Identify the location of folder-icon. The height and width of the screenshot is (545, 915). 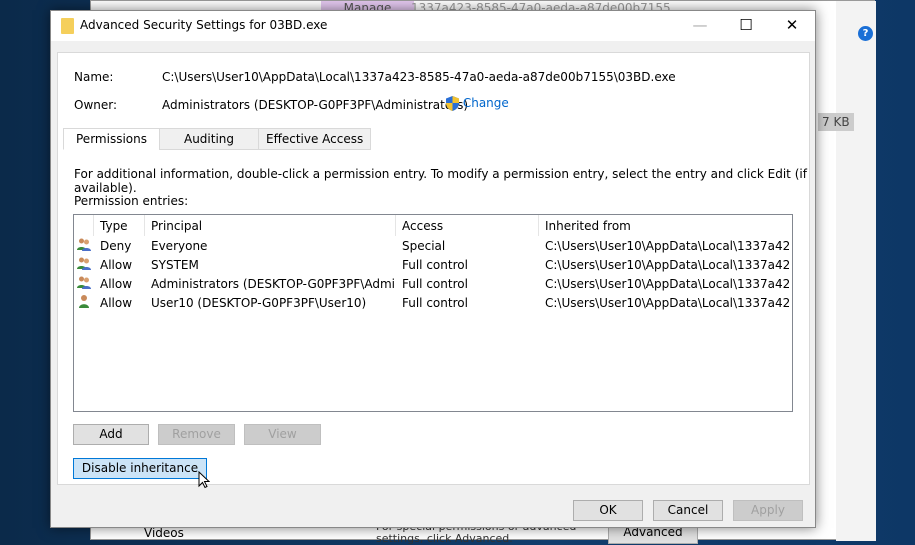
(67, 26).